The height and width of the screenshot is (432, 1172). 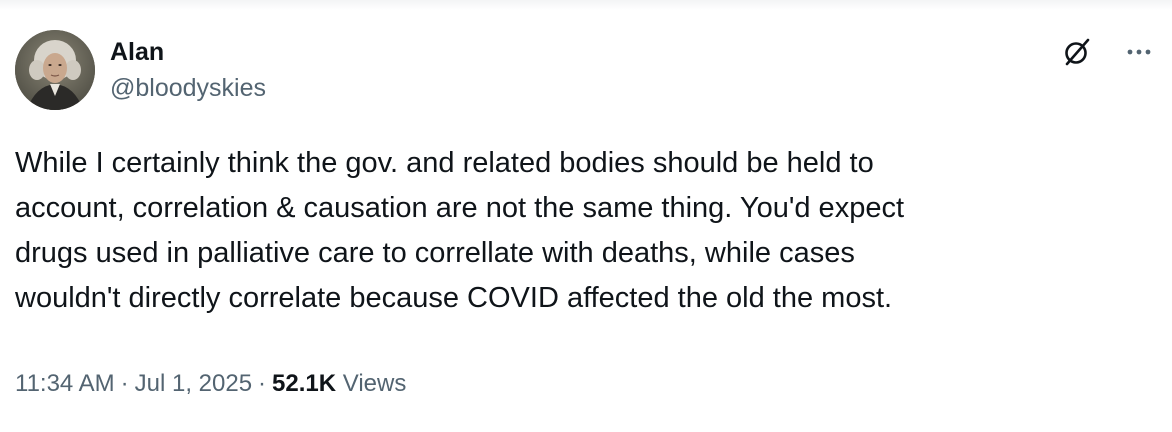 I want to click on tweet-time: 11:34 AM, so click(x=65, y=383).